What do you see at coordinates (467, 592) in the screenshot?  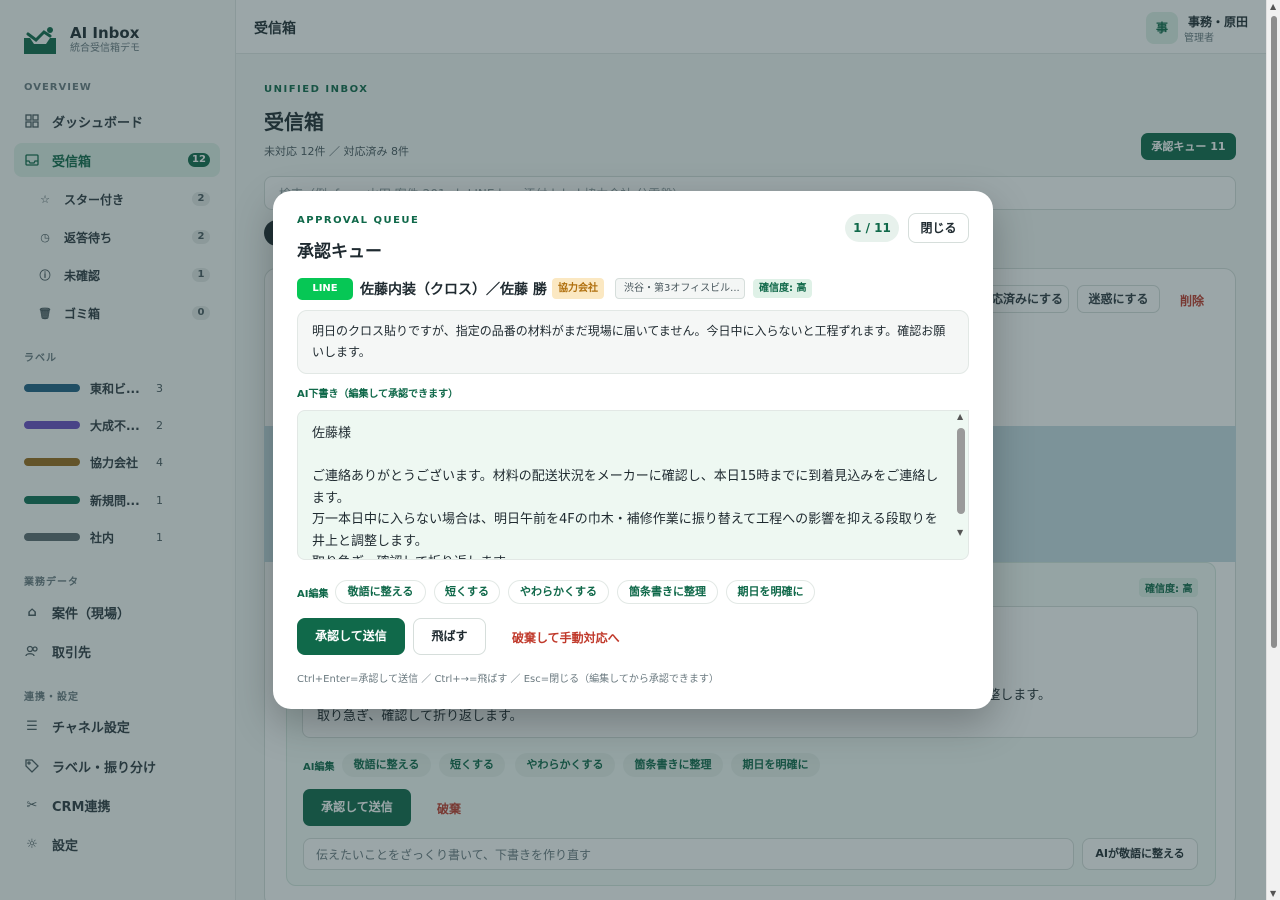 I see `chip-shorten: 短くする` at bounding box center [467, 592].